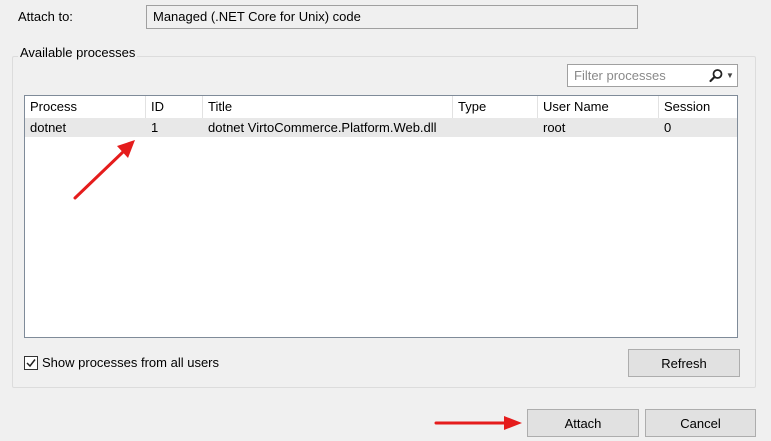 The height and width of the screenshot is (441, 771). I want to click on column-header-process: Process, so click(85, 107).